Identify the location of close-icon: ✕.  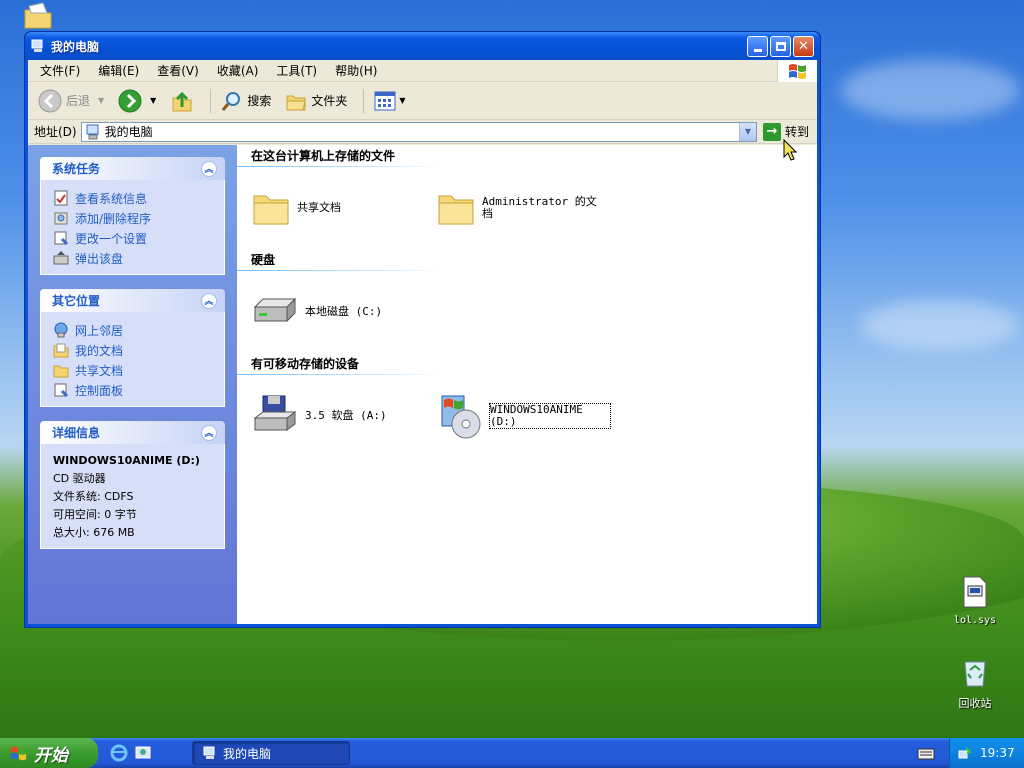
(803, 46).